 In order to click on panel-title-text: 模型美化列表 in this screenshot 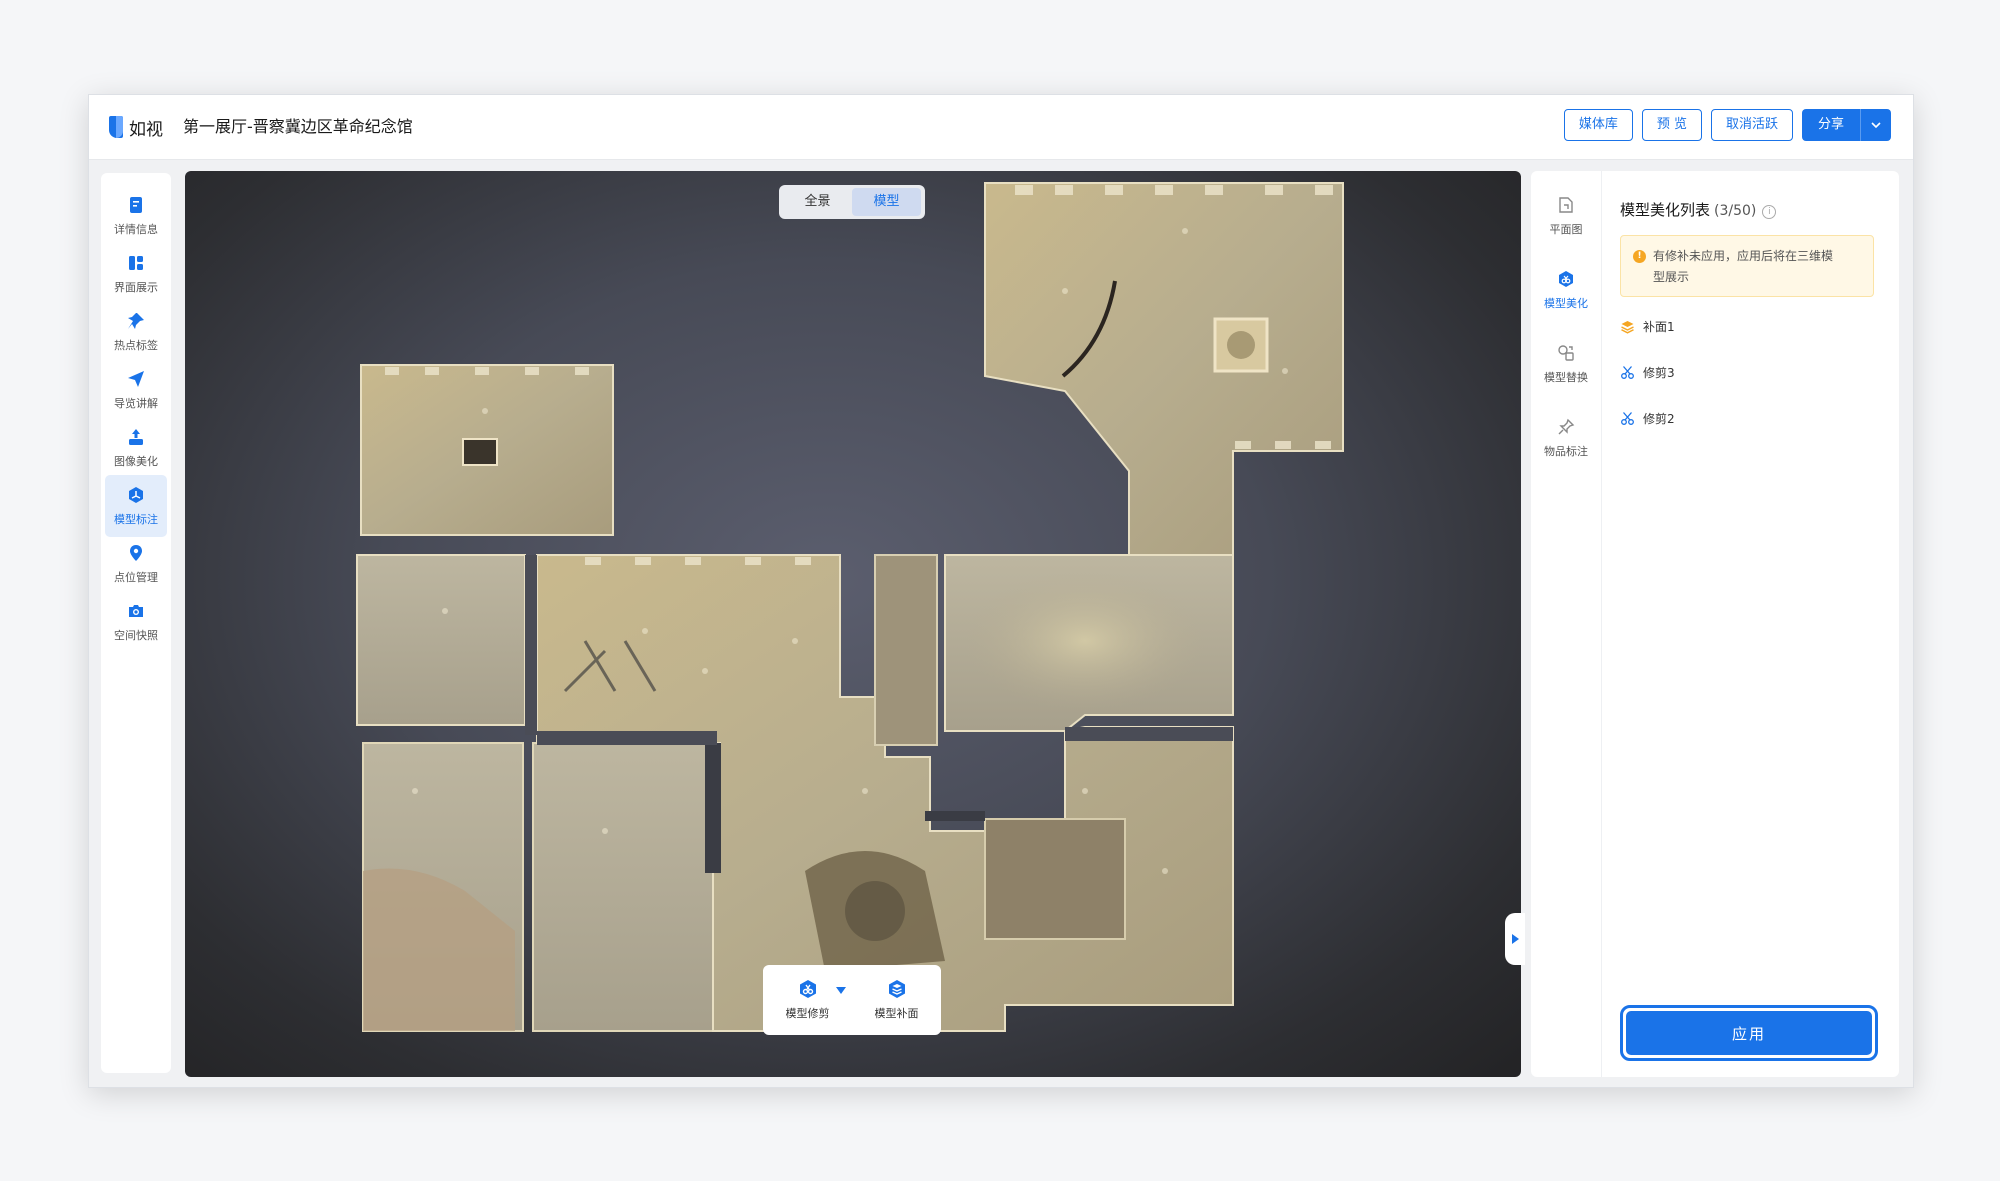, I will do `click(1665, 210)`.